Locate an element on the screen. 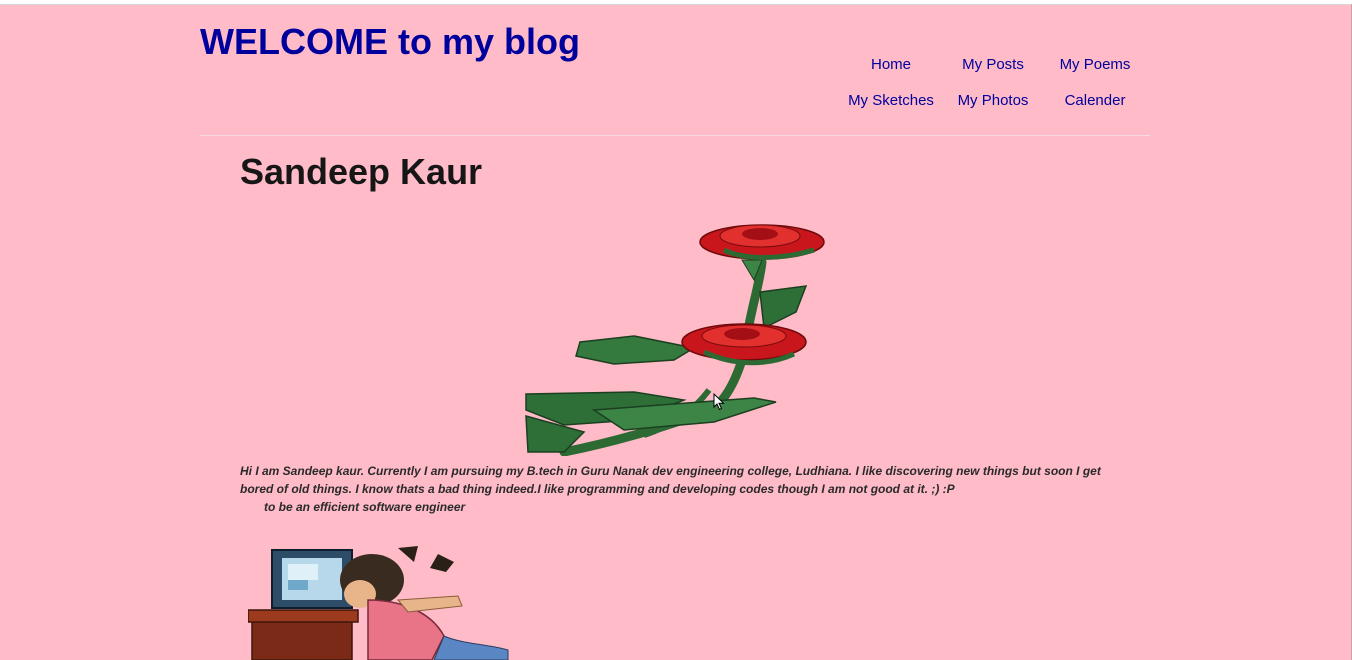 The width and height of the screenshot is (1352, 660). bio-goal: to be an efficient software engineer is located at coordinates (365, 507).